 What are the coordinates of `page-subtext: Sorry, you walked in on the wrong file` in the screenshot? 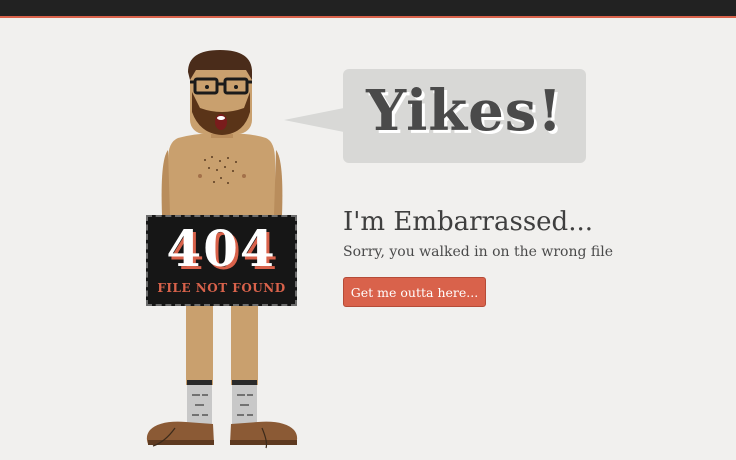 It's located at (478, 252).